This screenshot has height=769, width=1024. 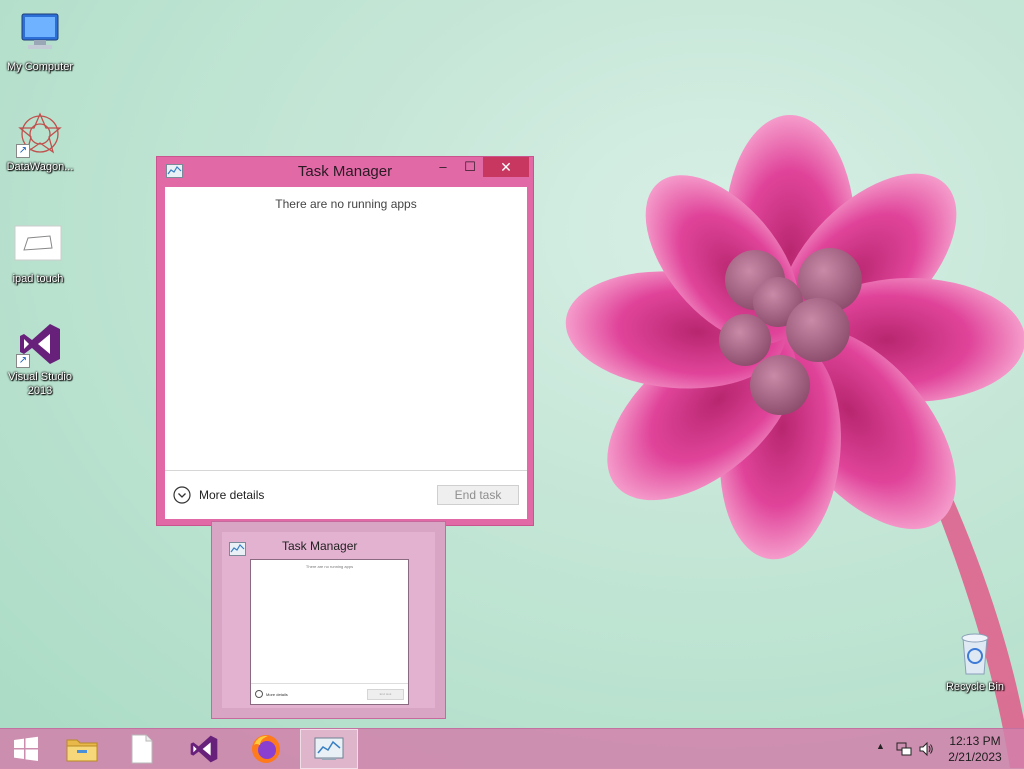 I want to click on taskbar-blank-document, so click(x=142, y=749).